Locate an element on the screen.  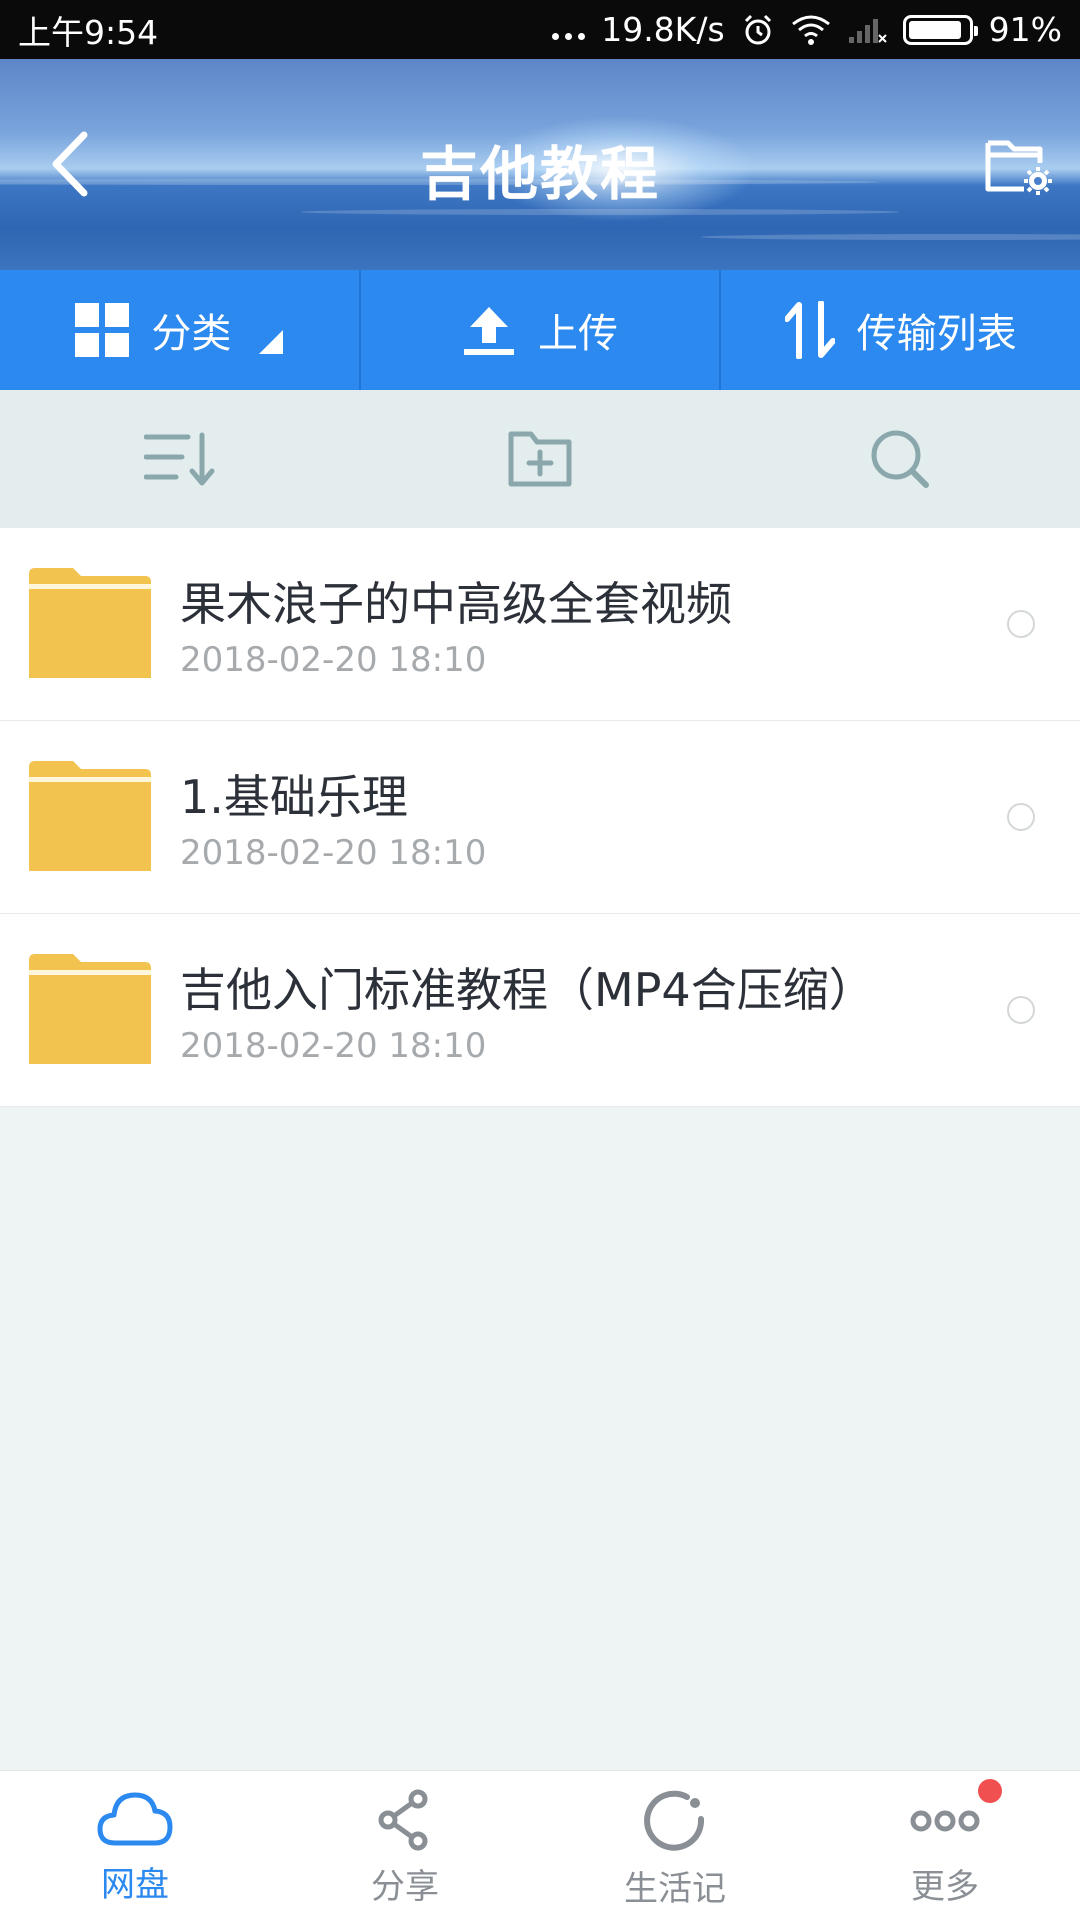
upload-label: 上传 is located at coordinates (578, 334).